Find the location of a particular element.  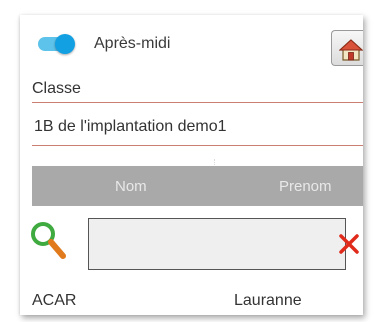

toggle-label: Après-midi is located at coordinates (132, 43).